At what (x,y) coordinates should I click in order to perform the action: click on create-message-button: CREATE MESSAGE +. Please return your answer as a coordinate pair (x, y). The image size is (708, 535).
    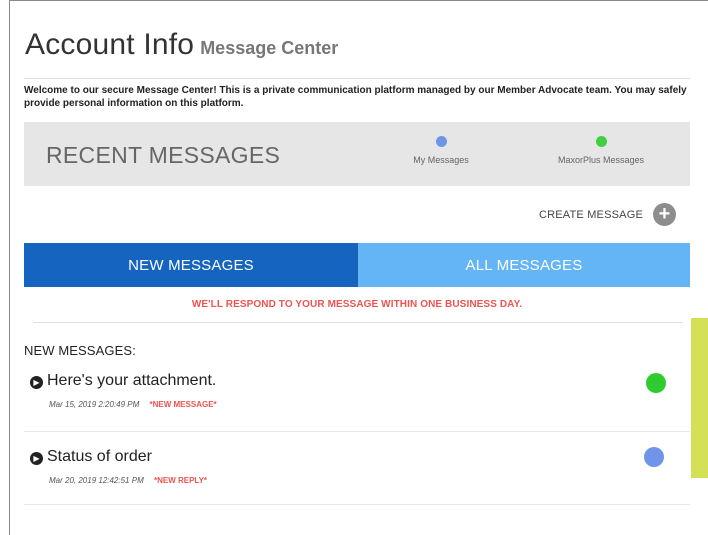
    Looking at the image, I should click on (607, 214).